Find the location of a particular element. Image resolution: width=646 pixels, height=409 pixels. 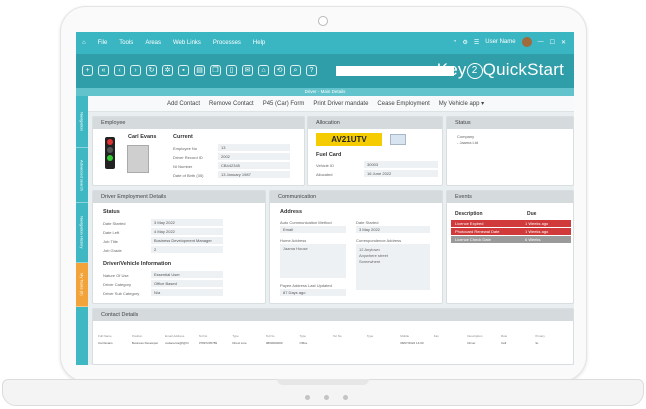

allocation-header: Allocation is located at coordinates (375, 123).